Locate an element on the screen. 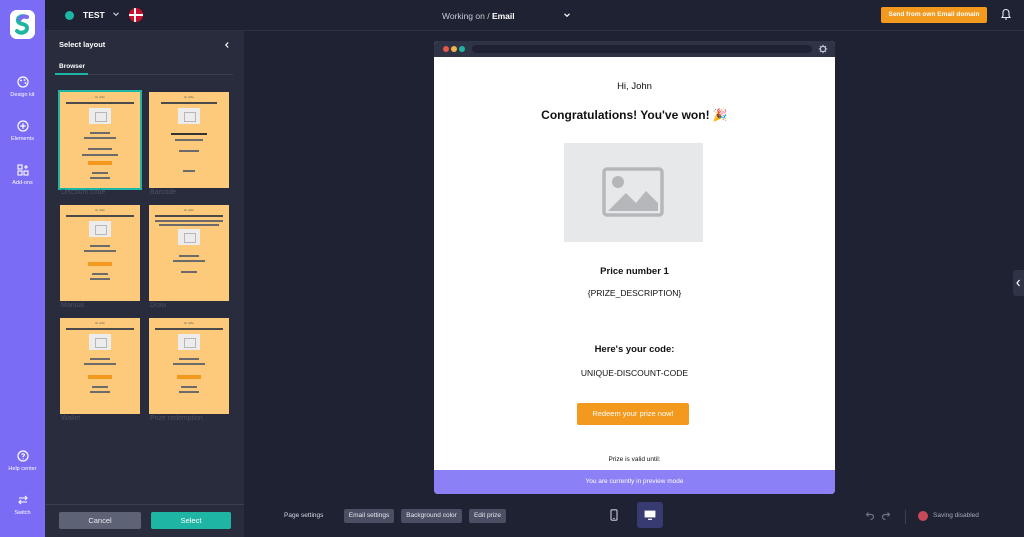  thumb-prize-title is located at coordinates (189, 134).